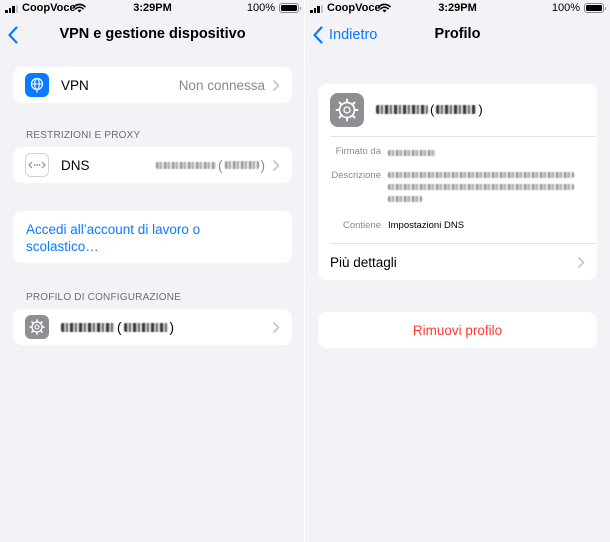  I want to click on section-header-configuration-profile: PROFILO DI CONFIGURAZIONE, so click(104, 297).